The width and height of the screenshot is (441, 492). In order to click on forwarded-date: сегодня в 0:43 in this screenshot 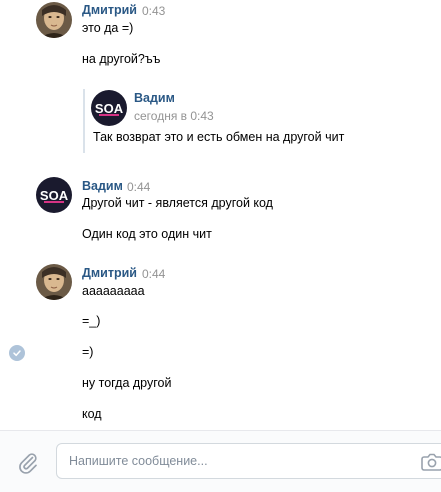, I will do `click(174, 116)`.